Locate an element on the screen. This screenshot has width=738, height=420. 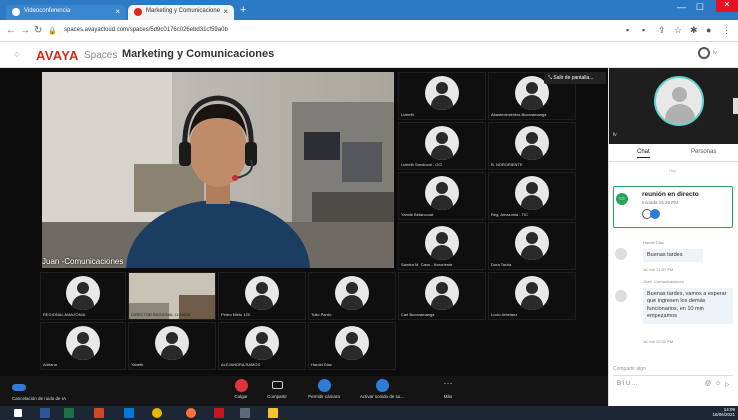
participant-video-tile: DIRECTOR REGIONAL LLANOS is located at coordinates (172, 296).